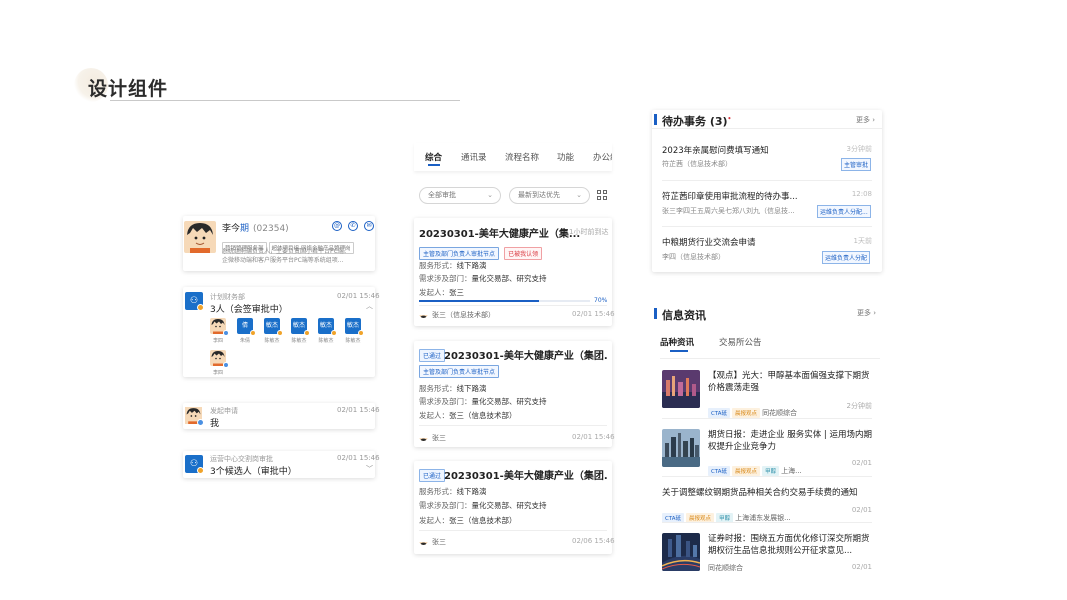 The width and height of the screenshot is (1067, 600). I want to click on tab-underline, so click(434, 165).